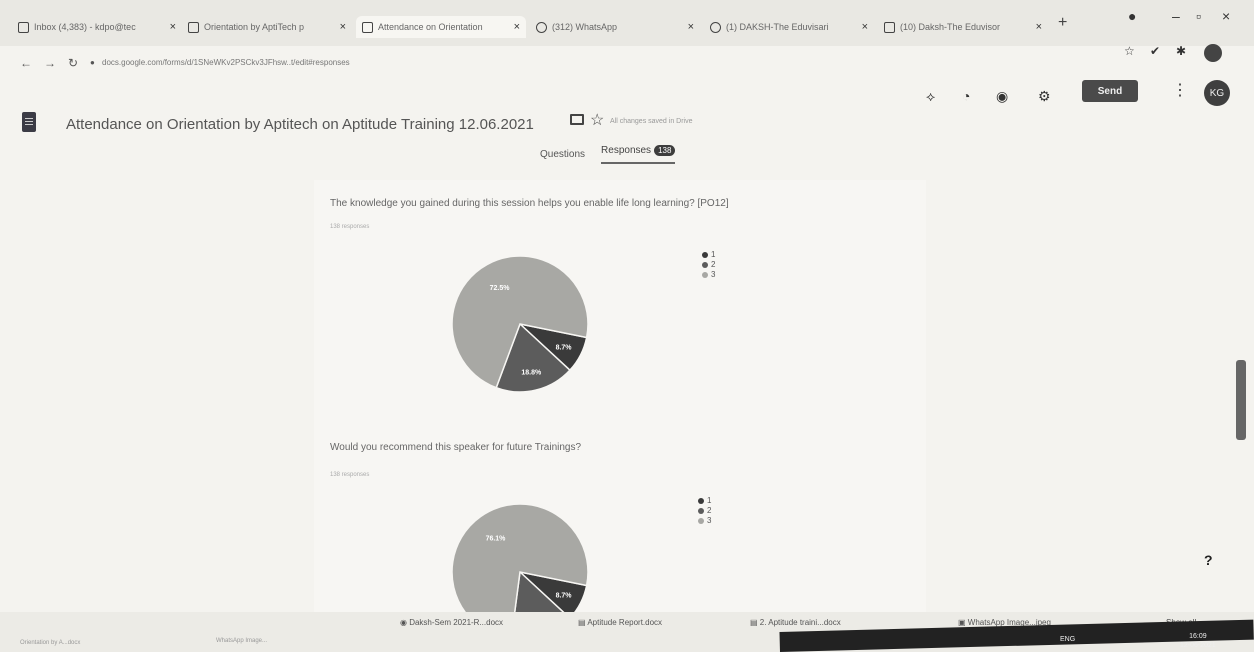  What do you see at coordinates (23, 27) in the screenshot?
I see `gmail-icon` at bounding box center [23, 27].